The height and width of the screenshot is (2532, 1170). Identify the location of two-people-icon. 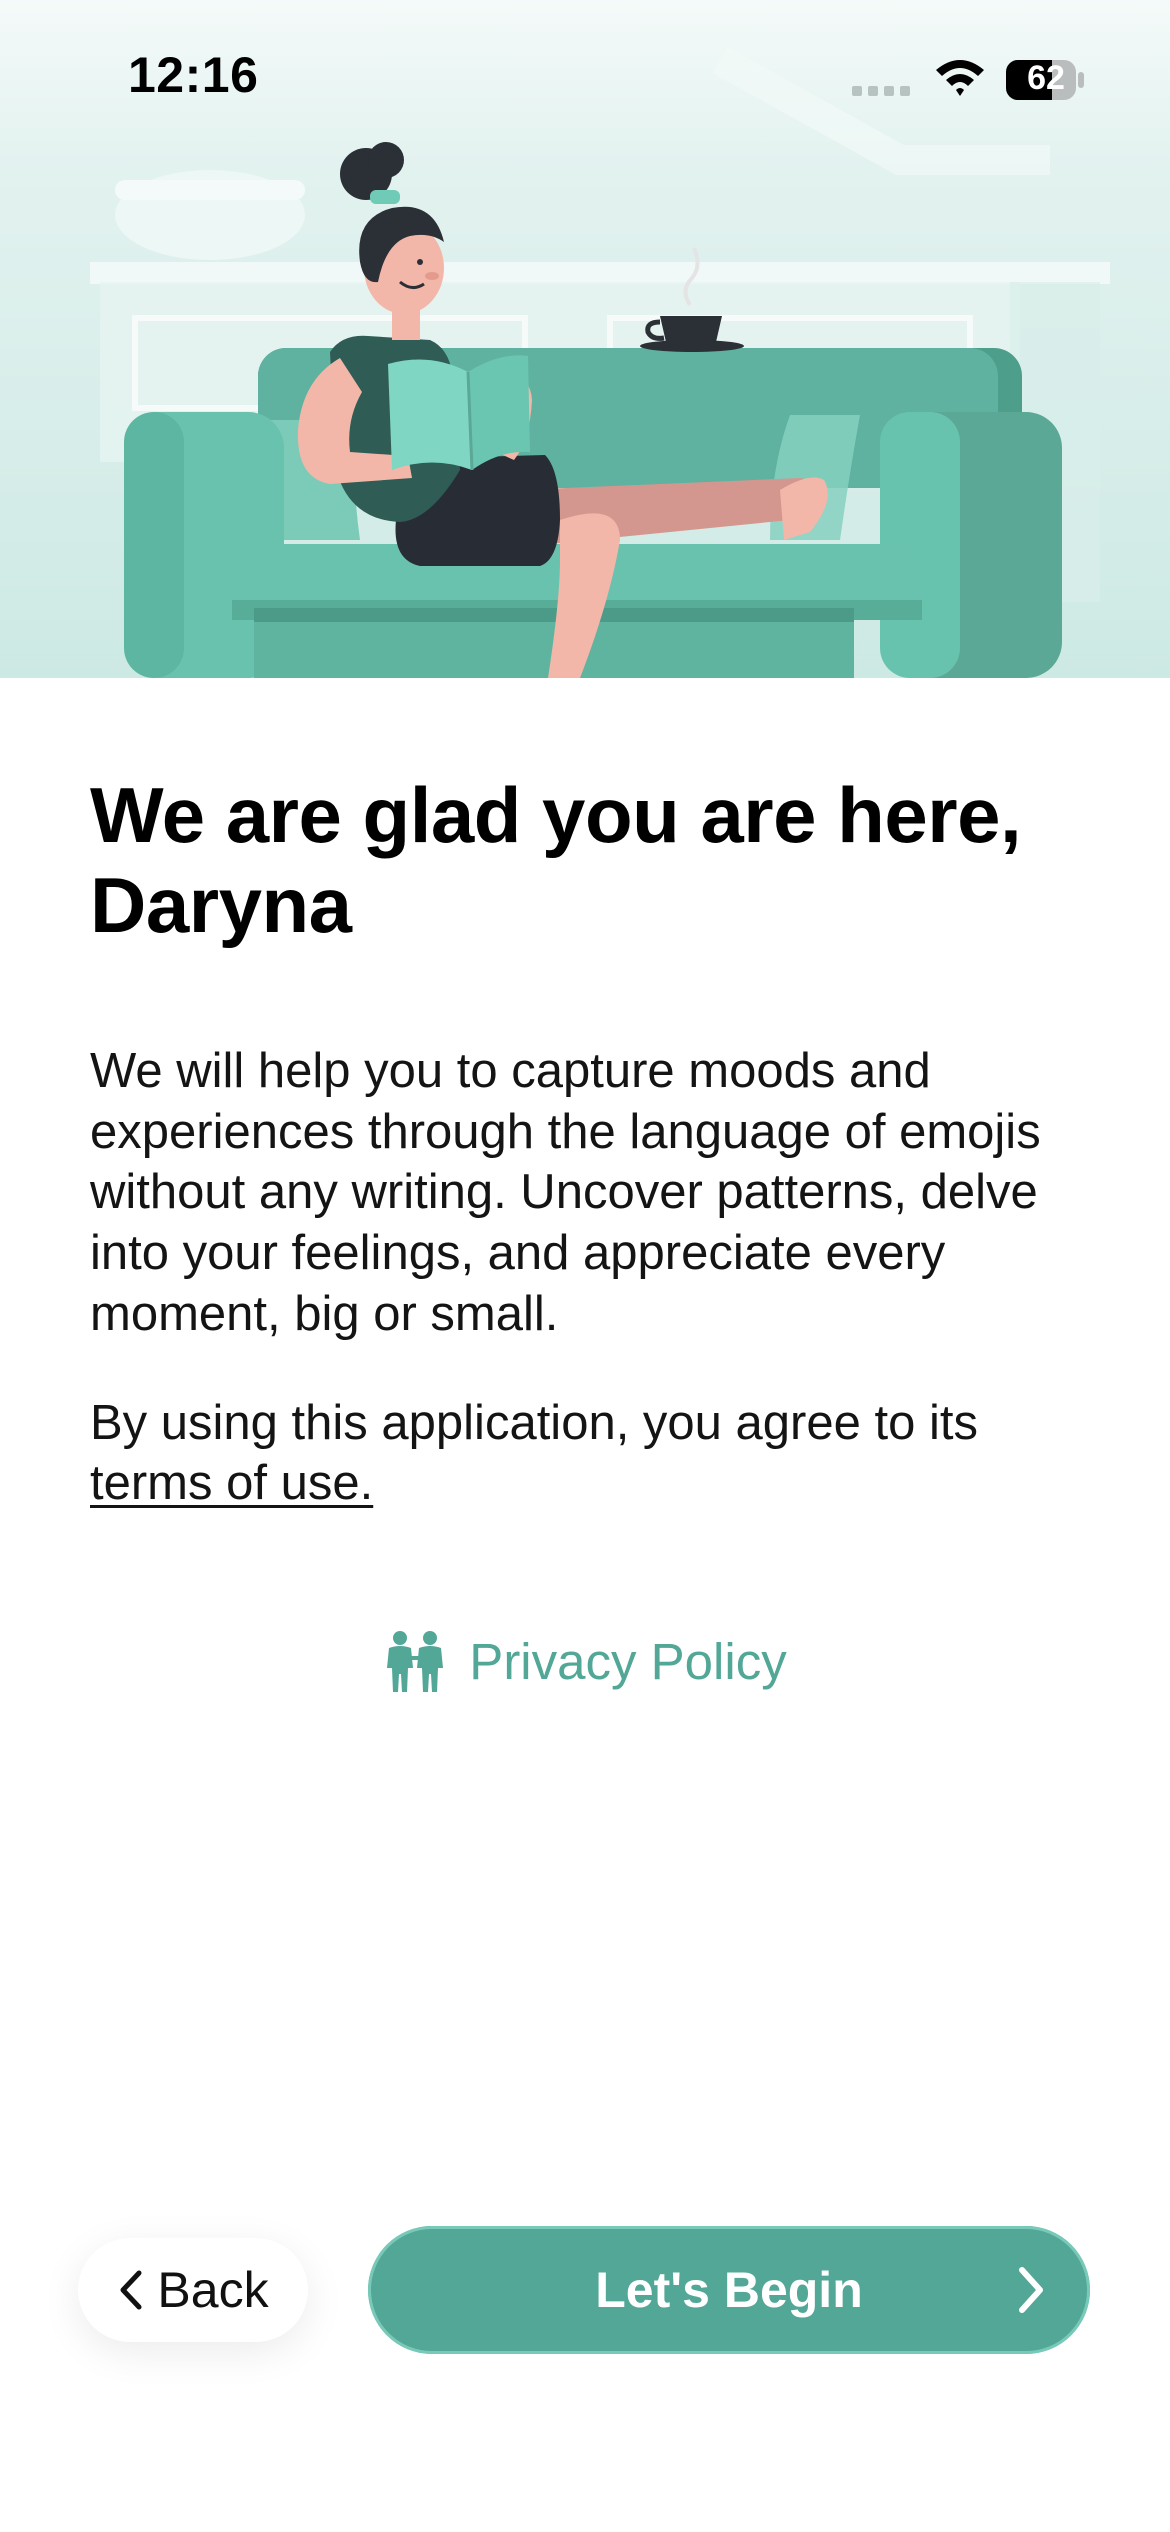
(415, 1661).